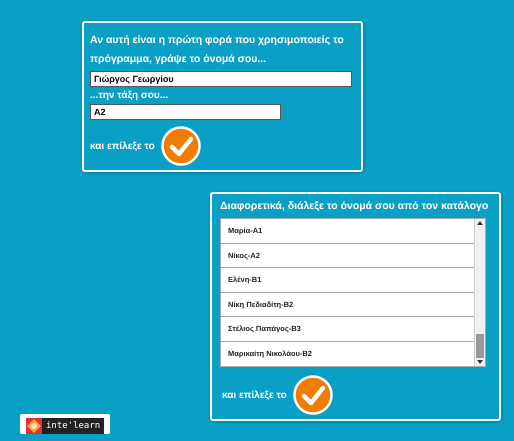 This screenshot has width=514, height=441. I want to click on instruction-text: Διαφορετικά, διάλεξε το όνομά σου από τον κατάλογο, so click(355, 206).